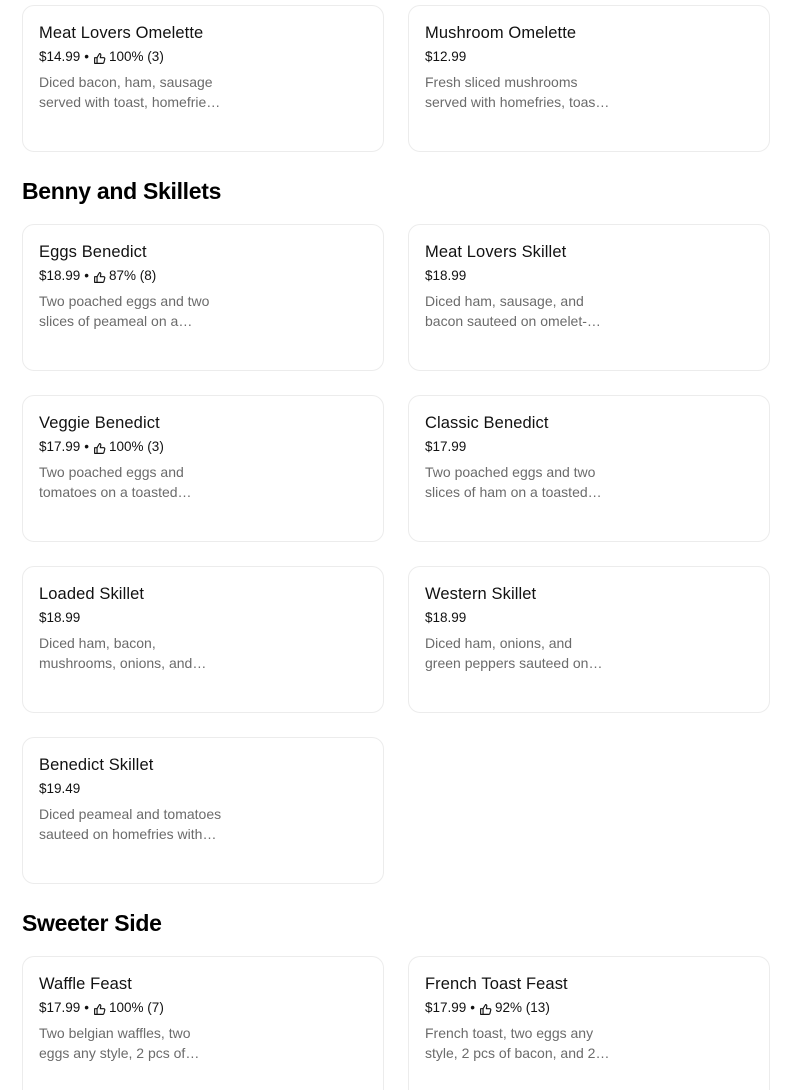 The image size is (804, 1090). I want to click on item-rating: 92% (13), so click(522, 1007).